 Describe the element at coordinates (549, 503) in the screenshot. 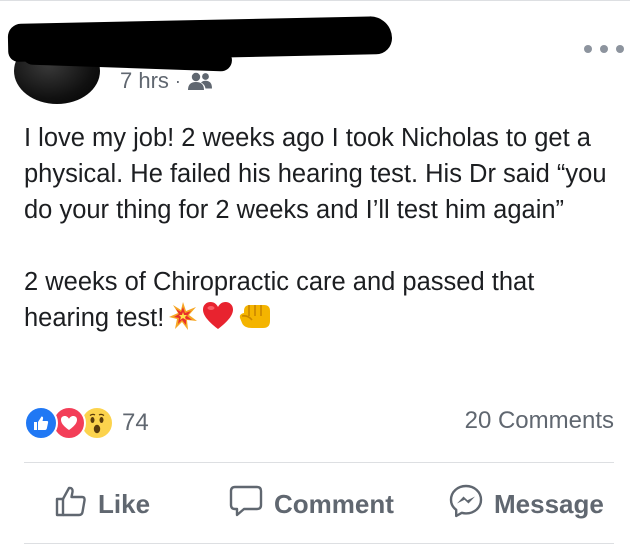

I see `message-label: Message` at that location.